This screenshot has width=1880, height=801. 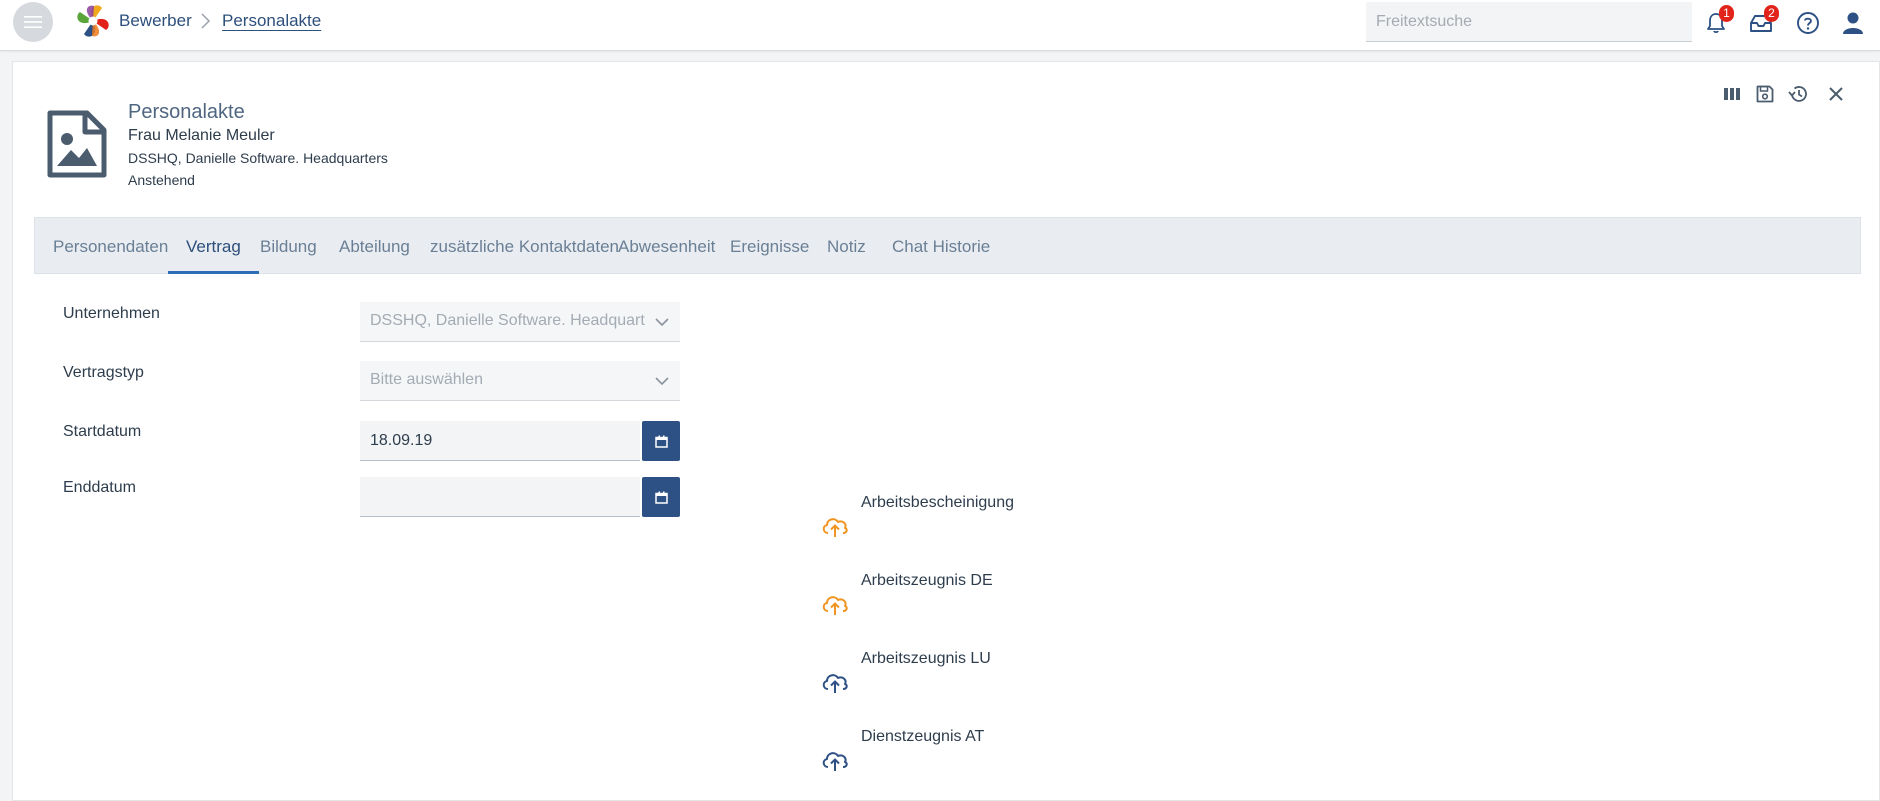 What do you see at coordinates (1717, 21) in the screenshot?
I see `notifications-button: 1` at bounding box center [1717, 21].